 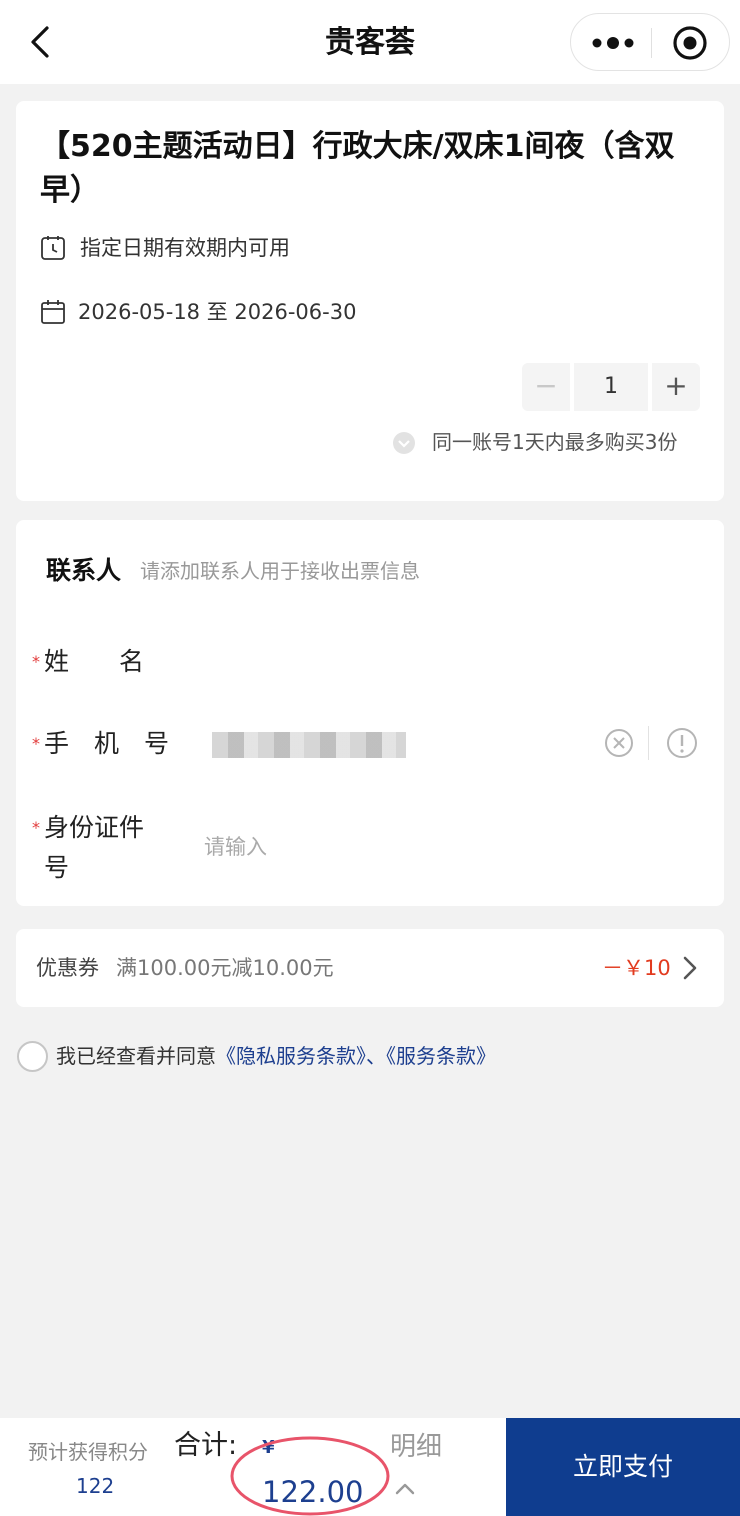 I want to click on clock-ticket-icon, so click(x=53, y=248).